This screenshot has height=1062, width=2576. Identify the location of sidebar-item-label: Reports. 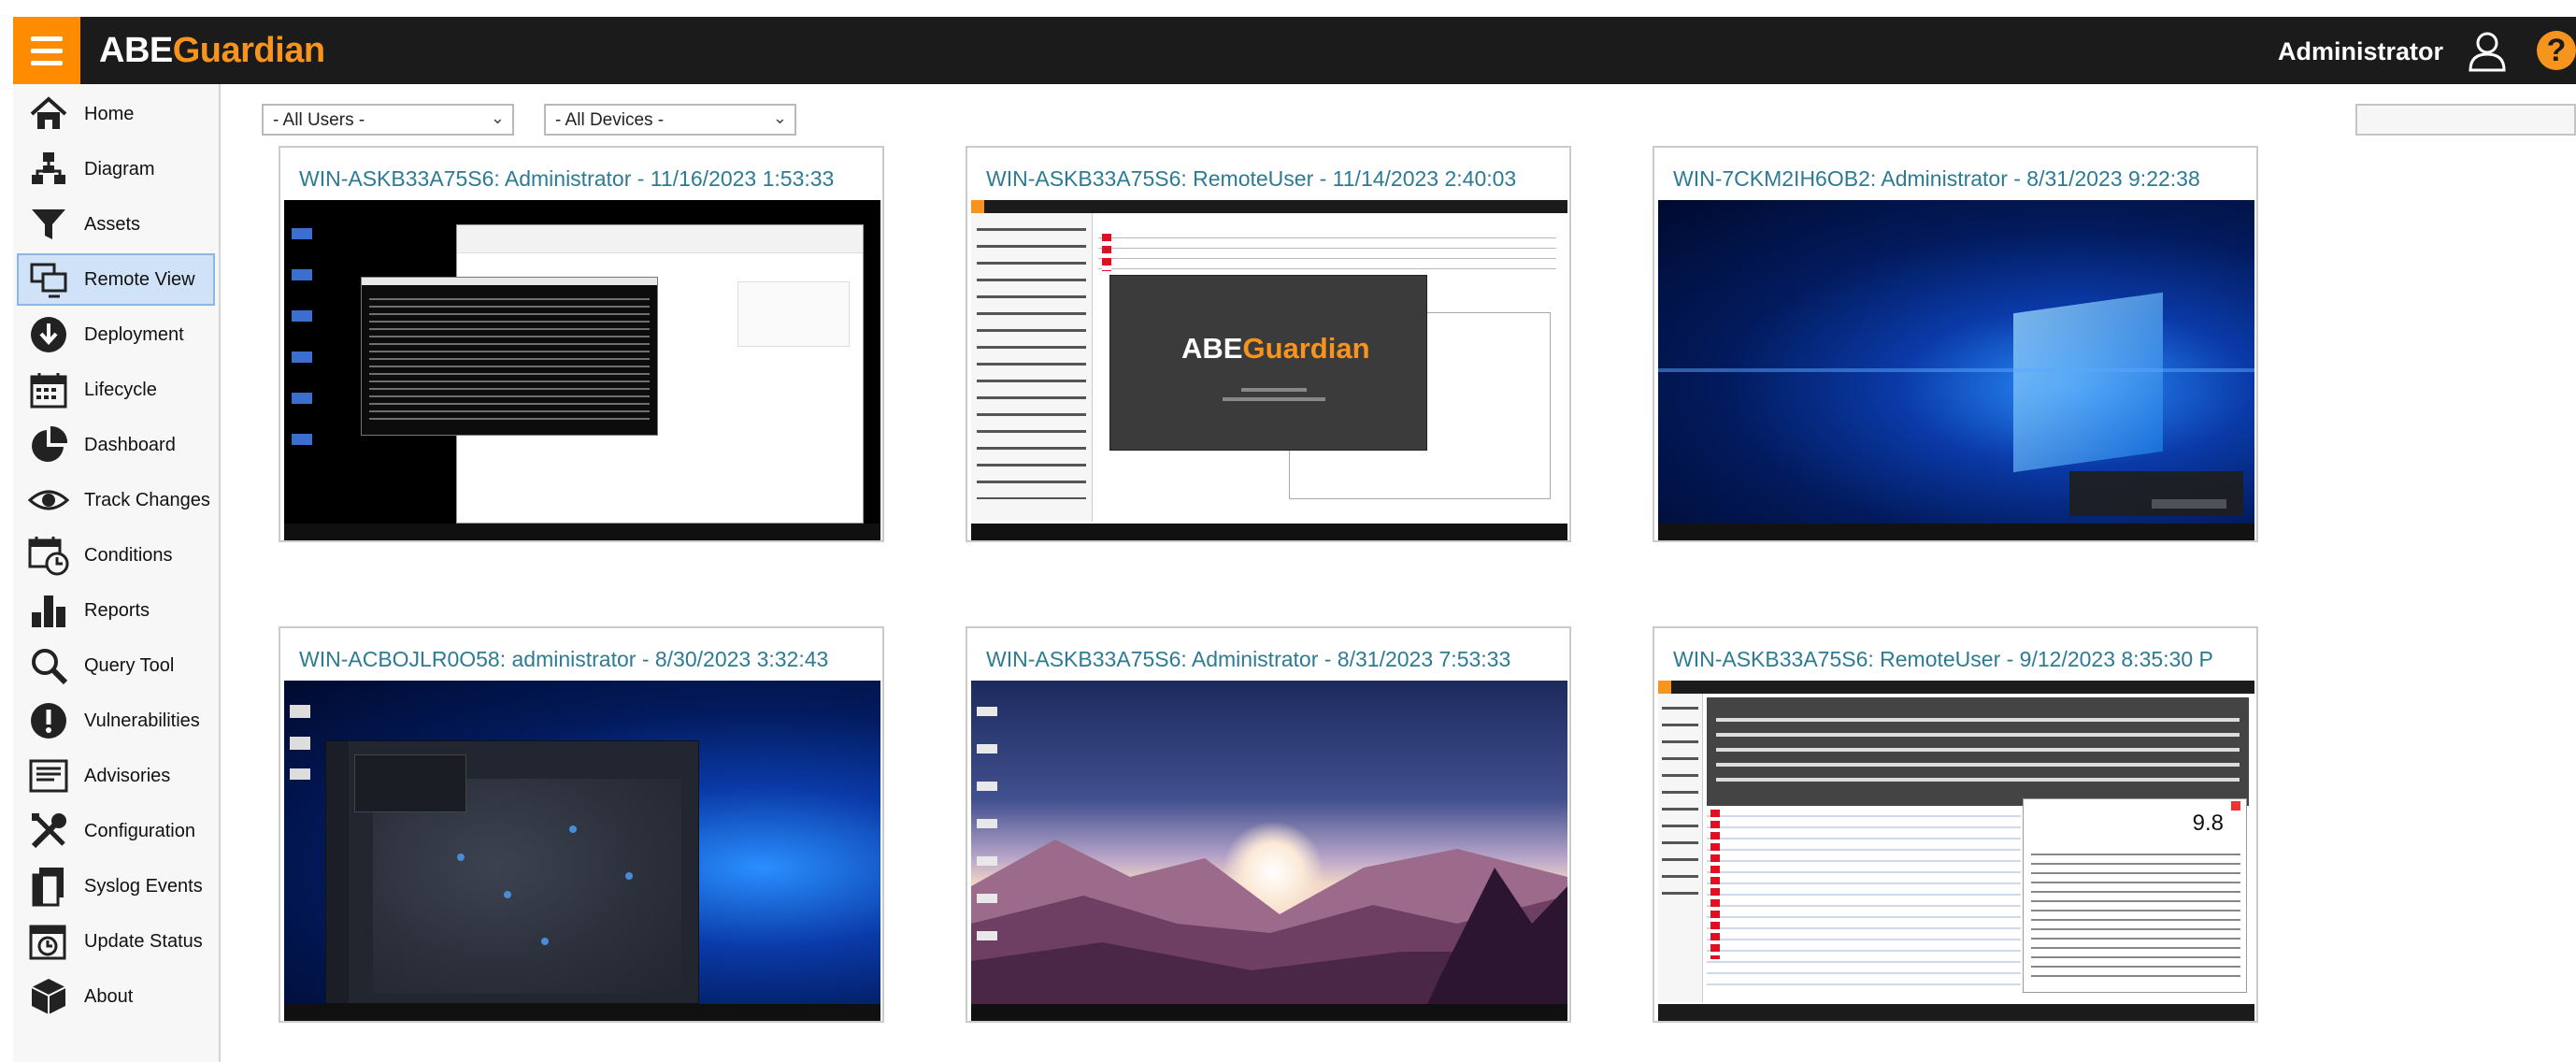
(117, 610).